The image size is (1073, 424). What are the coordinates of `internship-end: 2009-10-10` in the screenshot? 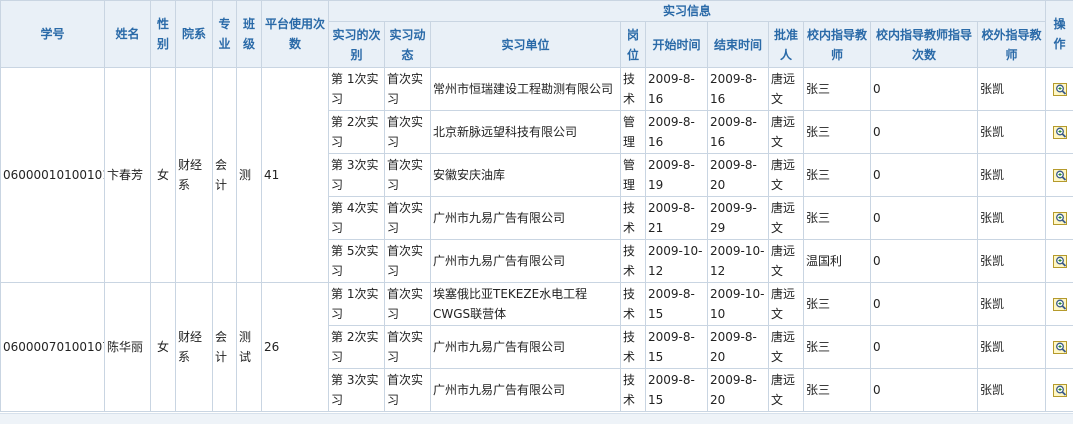 It's located at (738, 304).